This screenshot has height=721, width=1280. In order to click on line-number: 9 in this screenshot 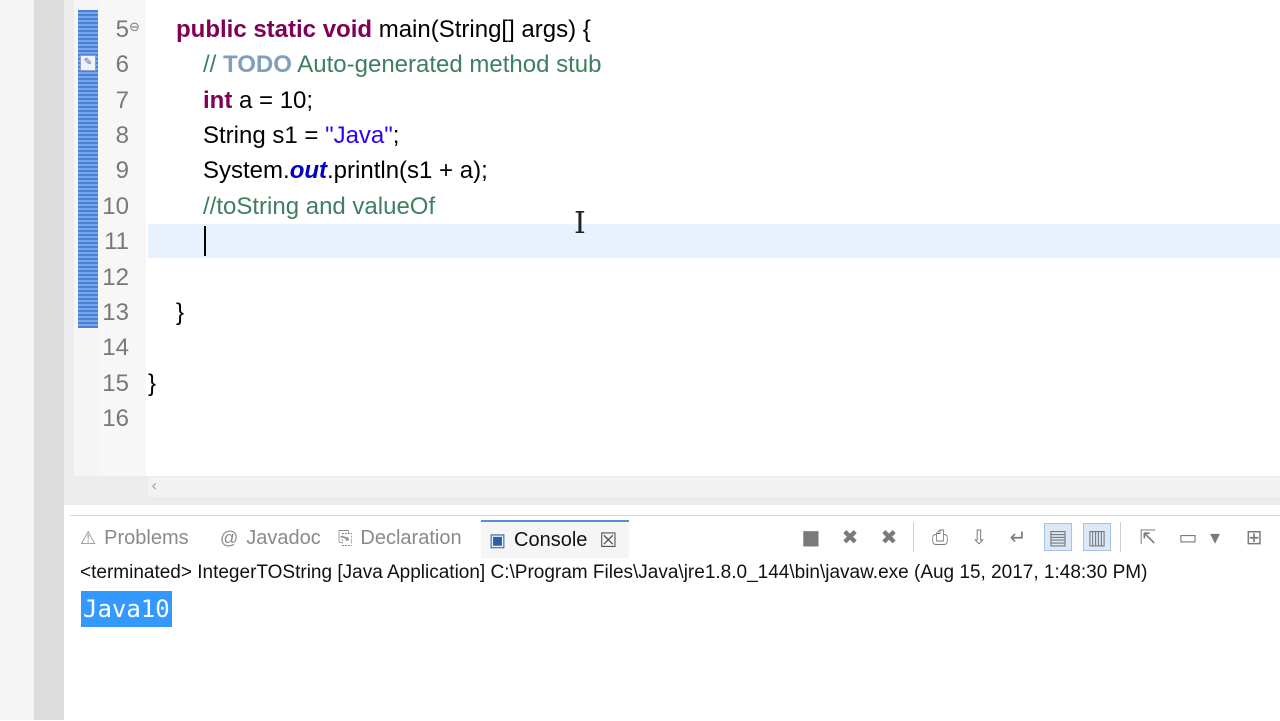, I will do `click(122, 170)`.